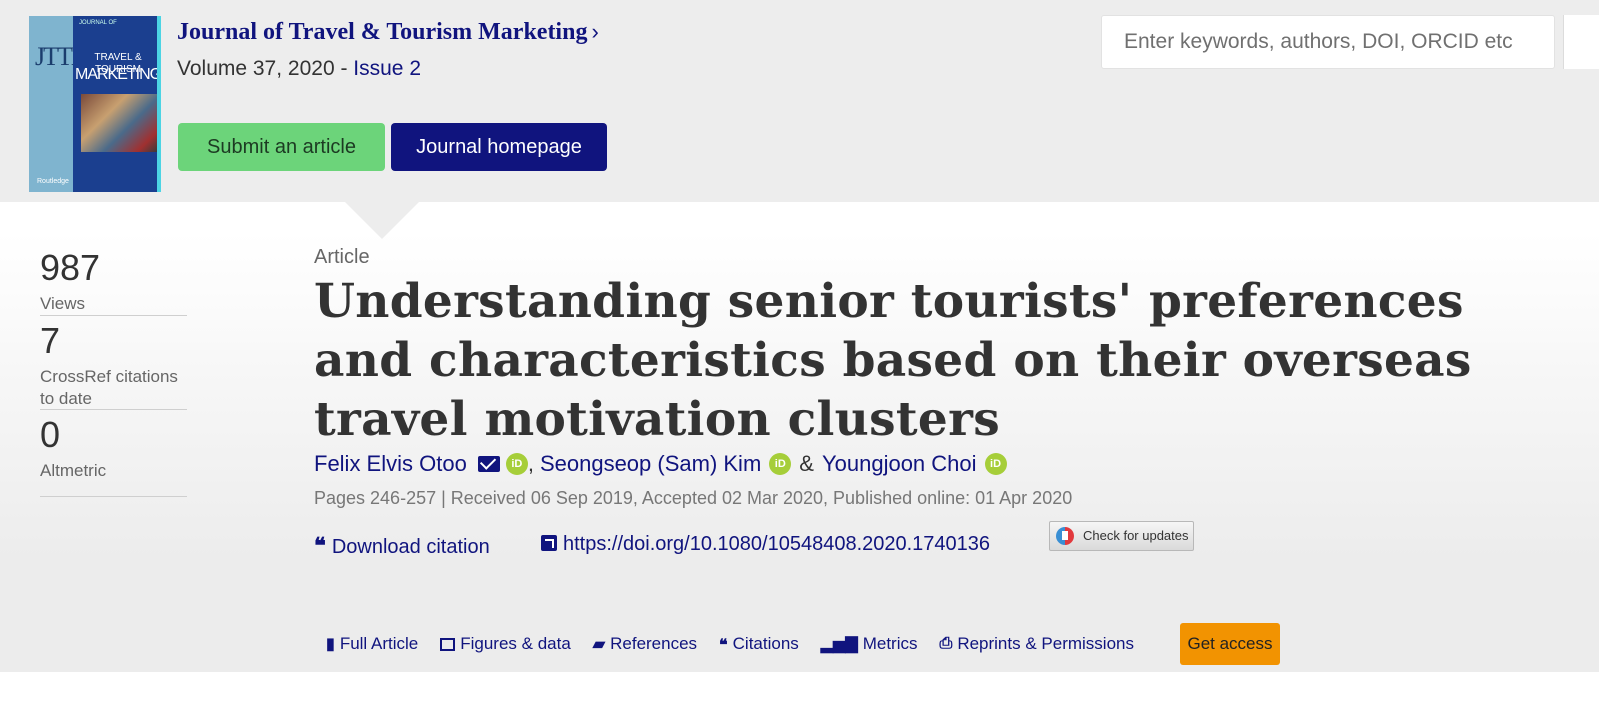 This screenshot has height=721, width=1599. Describe the element at coordinates (946, 643) in the screenshot. I see `print-icon: ⎙` at that location.